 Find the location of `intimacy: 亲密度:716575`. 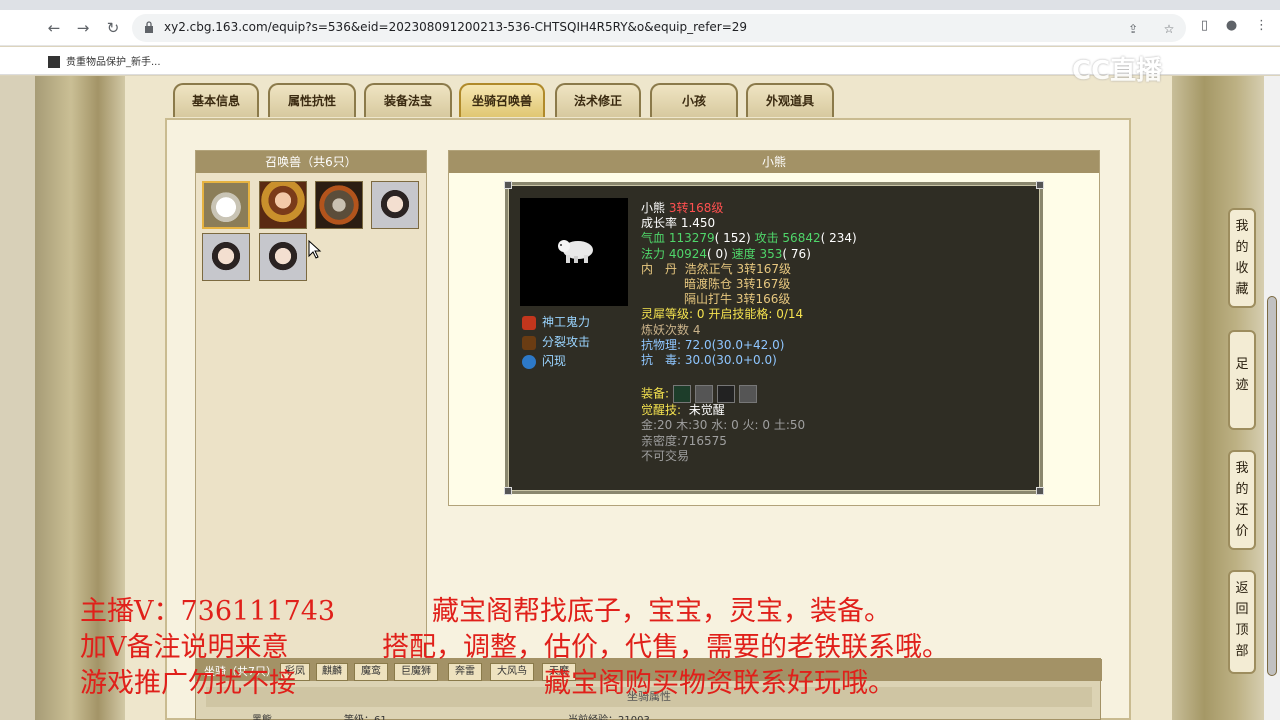

intimacy: 亲密度:716575 is located at coordinates (684, 440).